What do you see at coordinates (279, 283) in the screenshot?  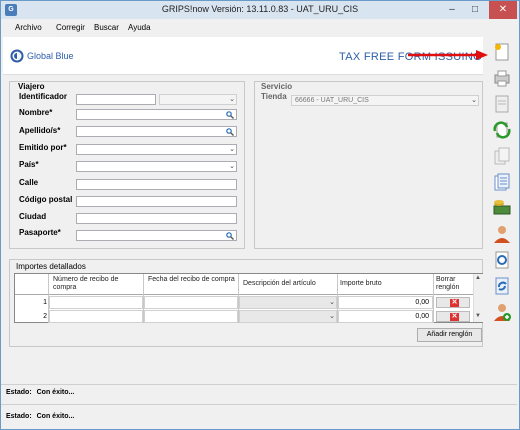 I see `header-descripcion: Descripción del artículo` at bounding box center [279, 283].